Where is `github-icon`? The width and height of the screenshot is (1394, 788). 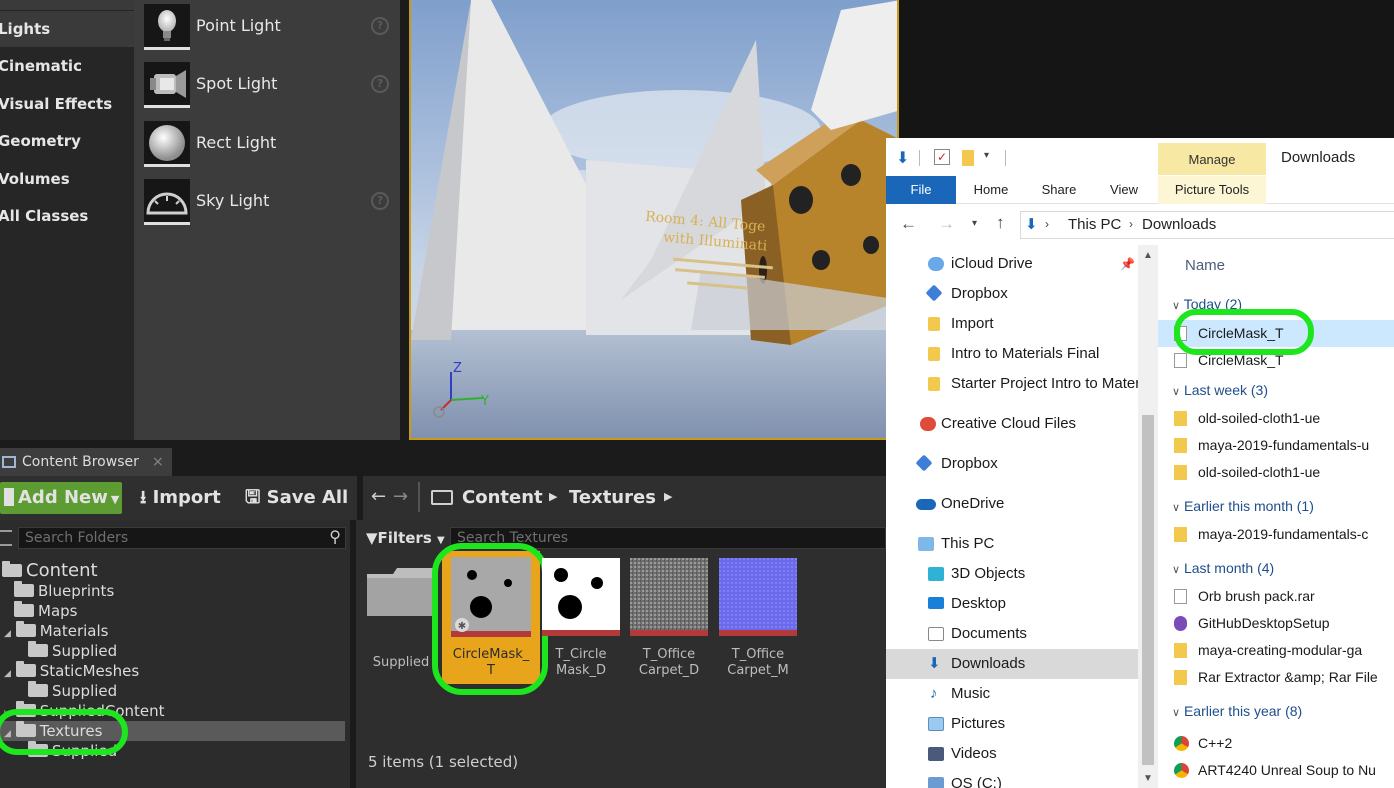
github-icon is located at coordinates (1180, 623).